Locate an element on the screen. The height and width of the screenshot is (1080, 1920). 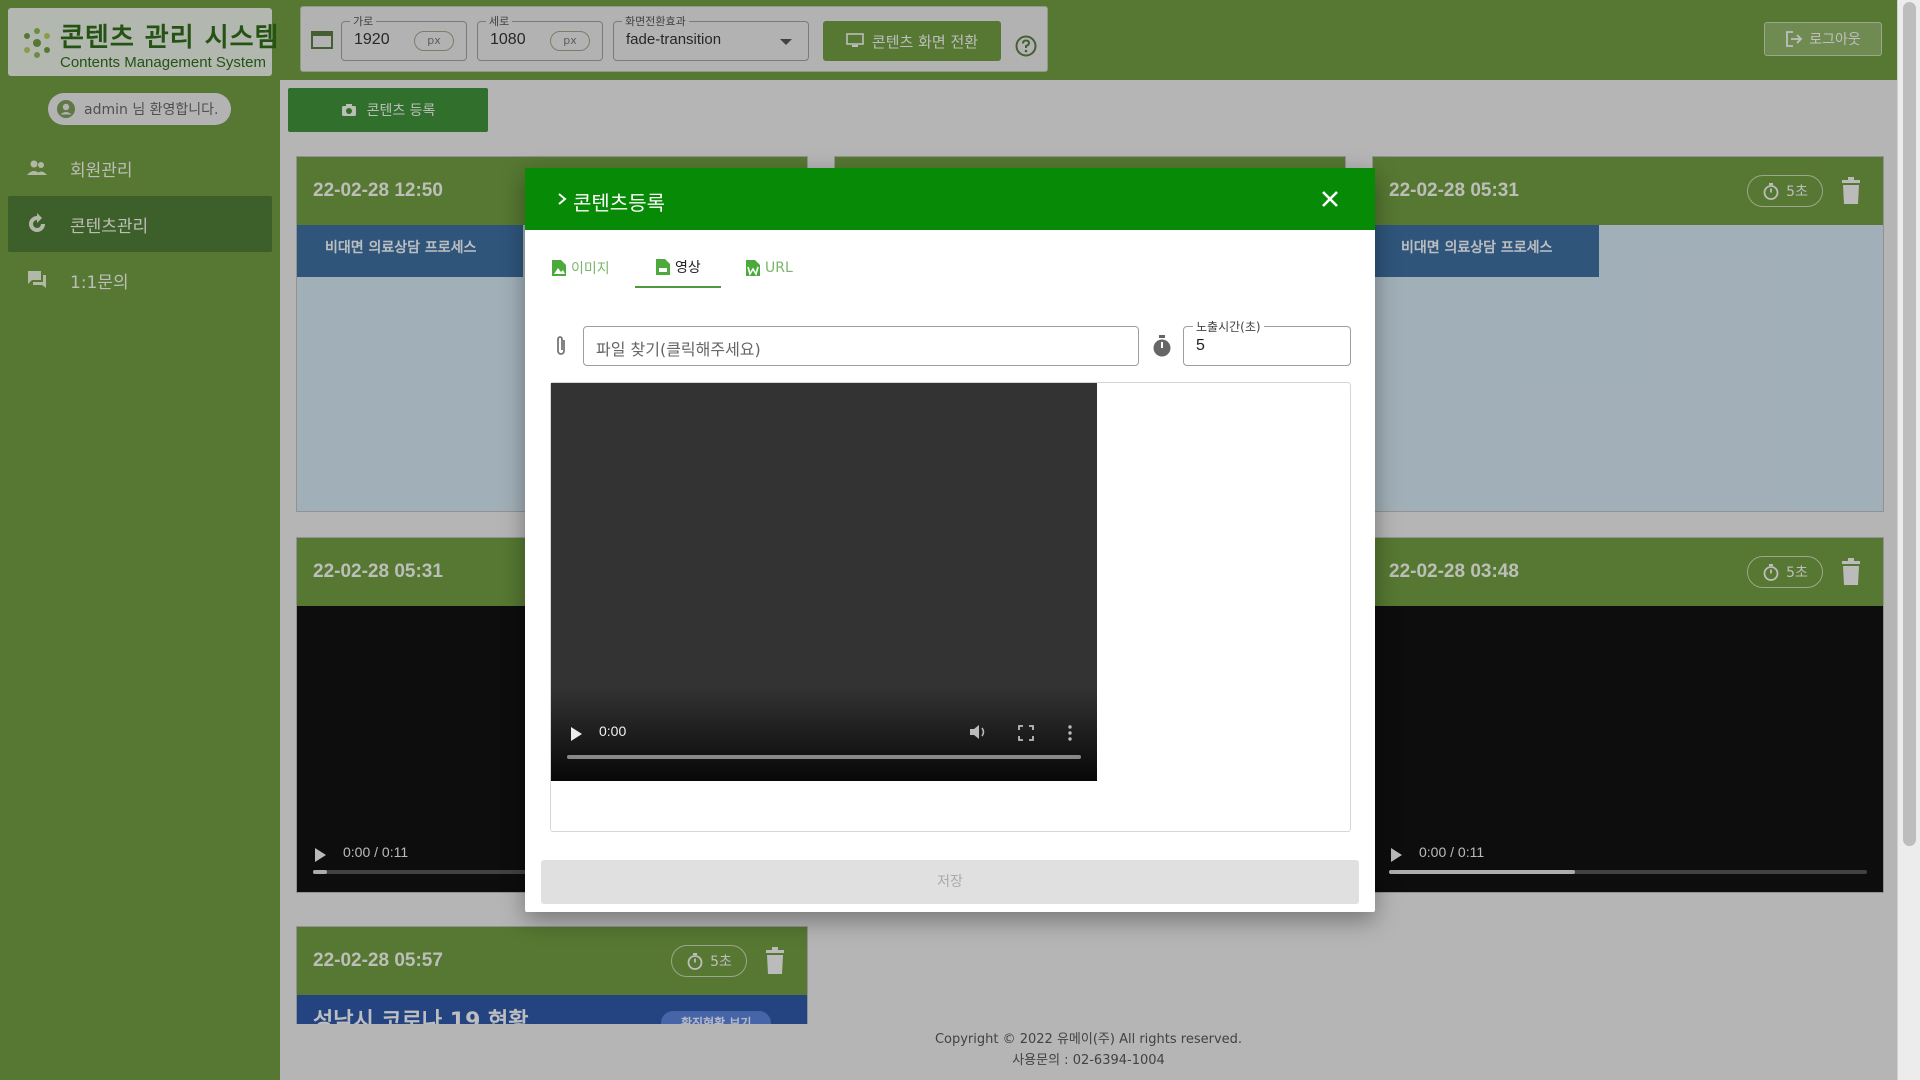
stopwatch-icon is located at coordinates (1162, 346).